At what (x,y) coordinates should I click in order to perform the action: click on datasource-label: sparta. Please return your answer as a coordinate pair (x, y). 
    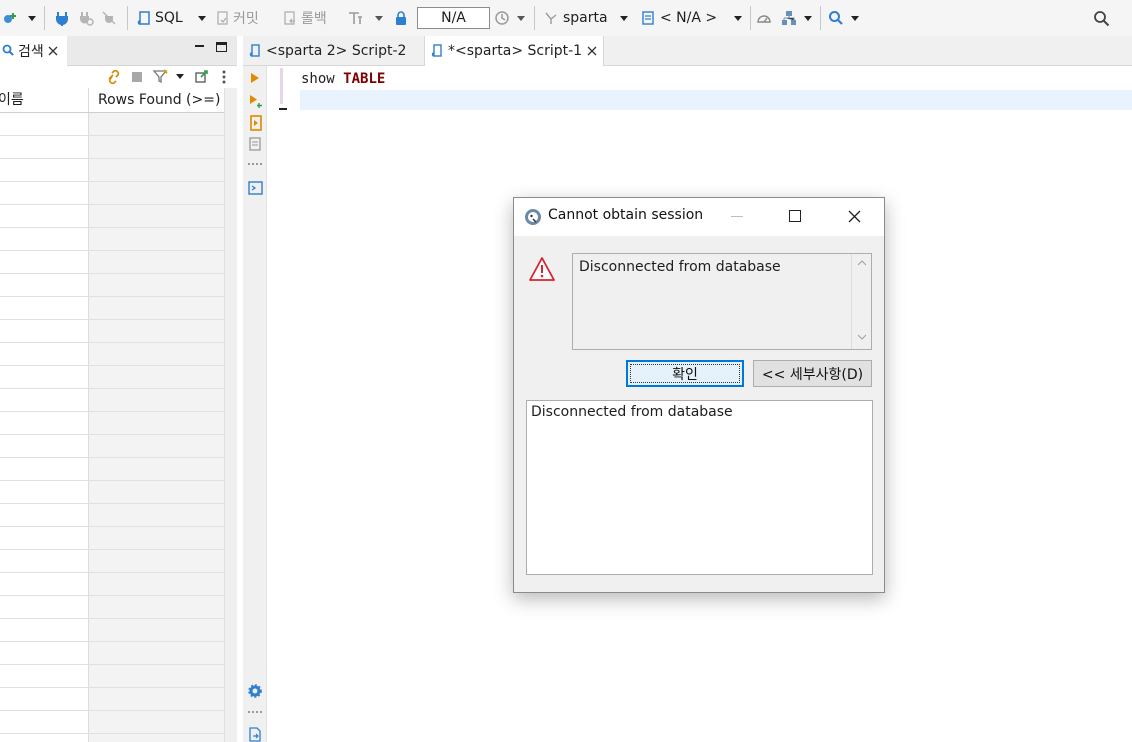
    Looking at the image, I should click on (585, 18).